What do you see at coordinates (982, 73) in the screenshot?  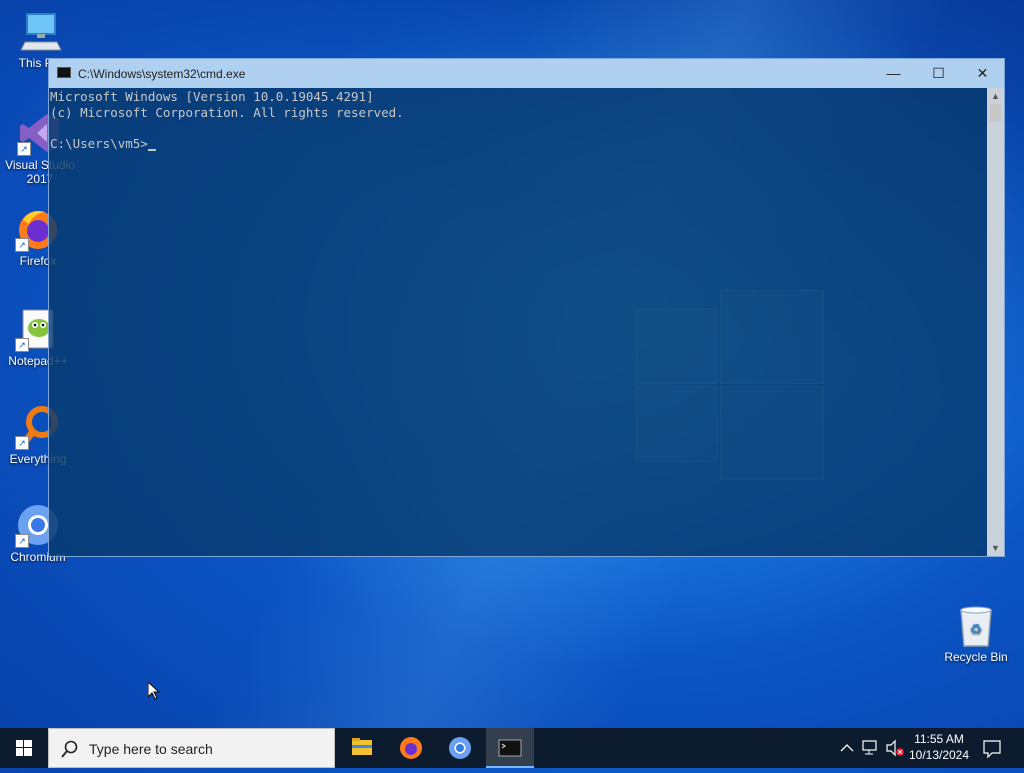 I see `close-button: ✕` at bounding box center [982, 73].